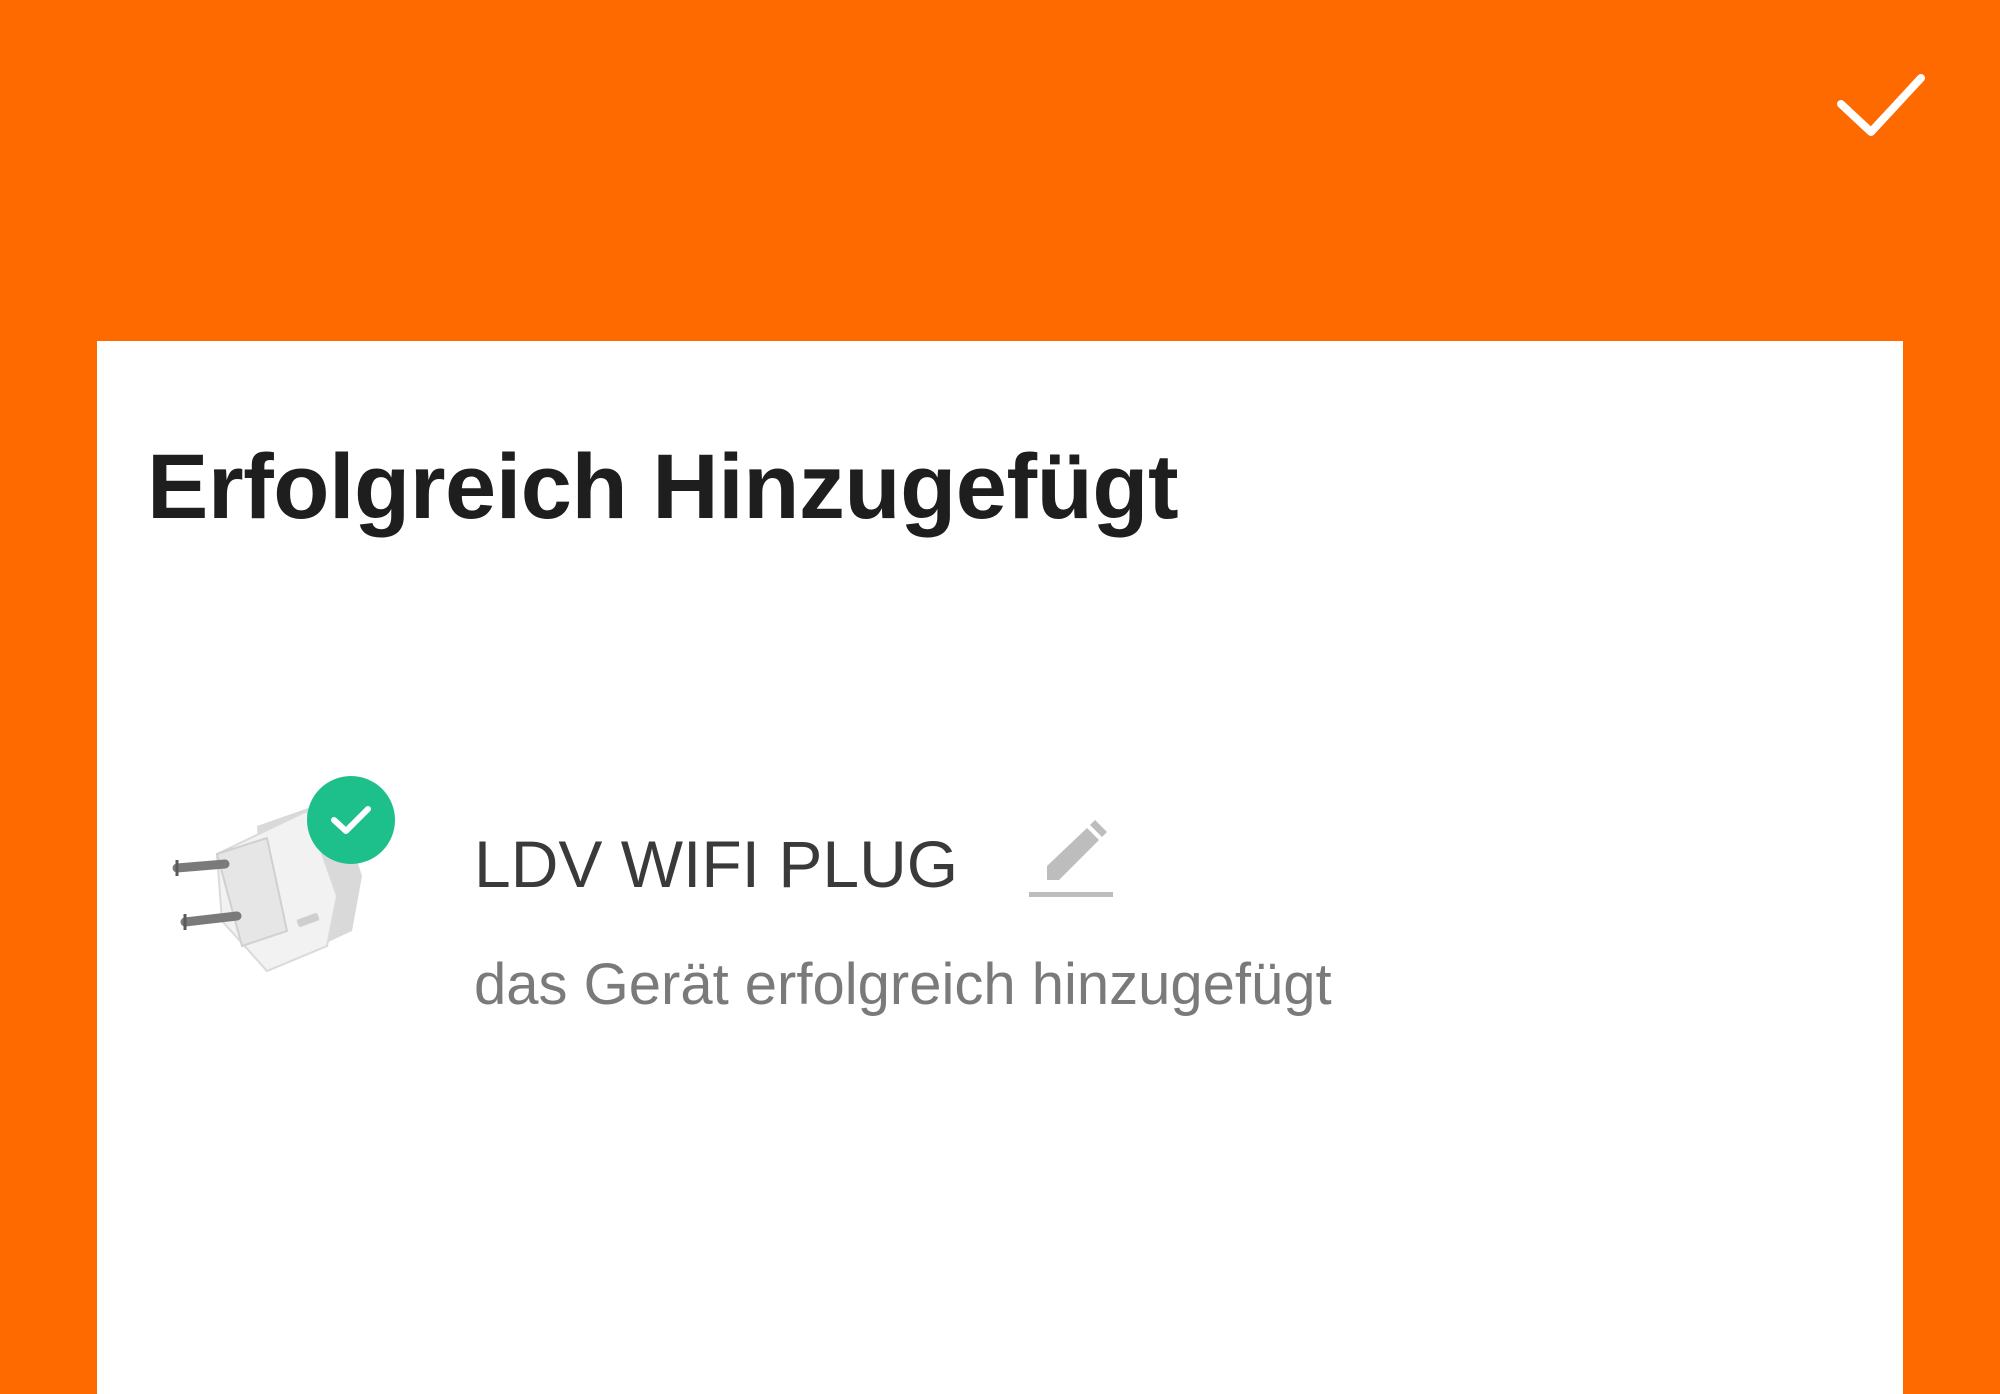 The height and width of the screenshot is (1394, 2000). I want to click on device-status-text: das Gerät erfolgreich hinzugefügt, so click(903, 984).